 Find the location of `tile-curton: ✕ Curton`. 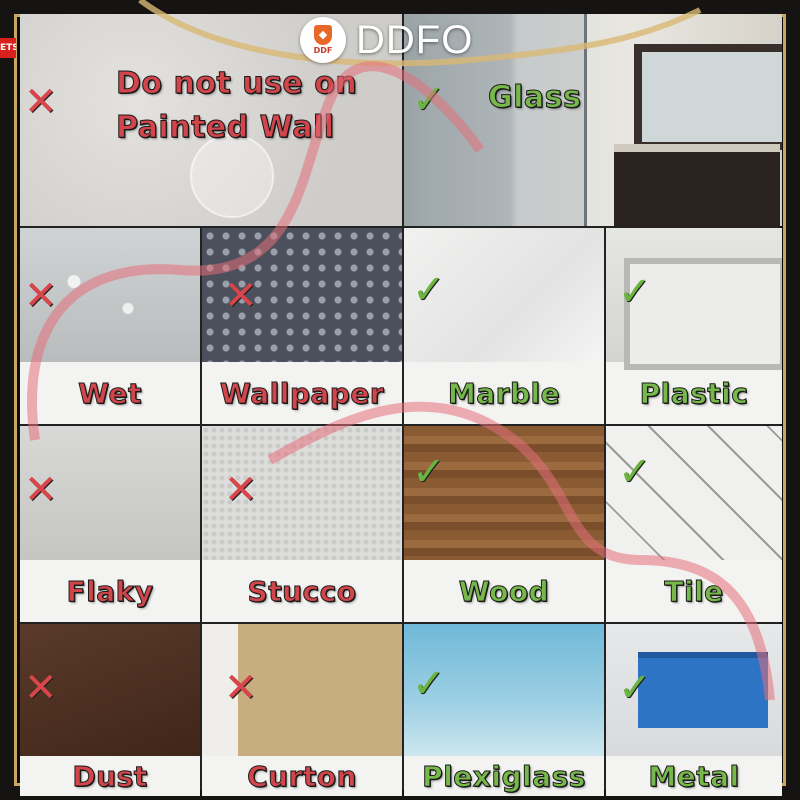

tile-curton: ✕ Curton is located at coordinates (302, 710).